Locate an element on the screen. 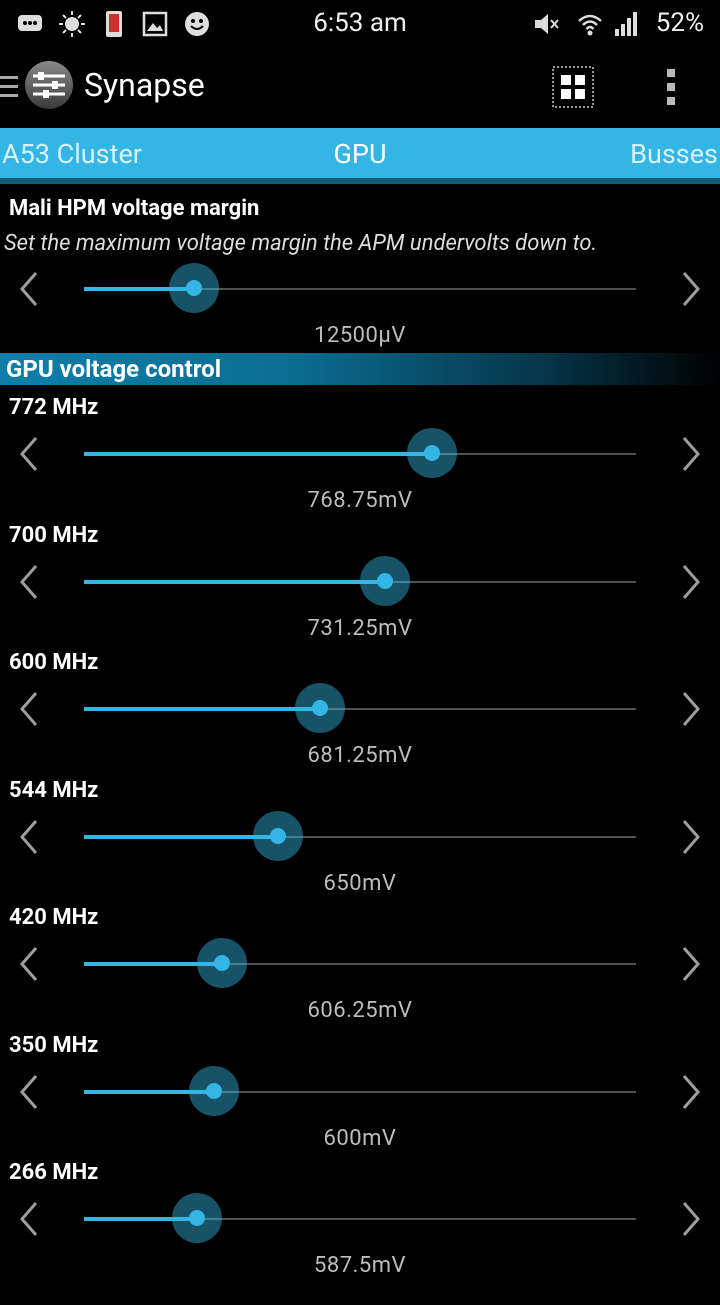 This screenshot has height=1305, width=720. gpu-420-mhz-slider-track is located at coordinates (360, 963).